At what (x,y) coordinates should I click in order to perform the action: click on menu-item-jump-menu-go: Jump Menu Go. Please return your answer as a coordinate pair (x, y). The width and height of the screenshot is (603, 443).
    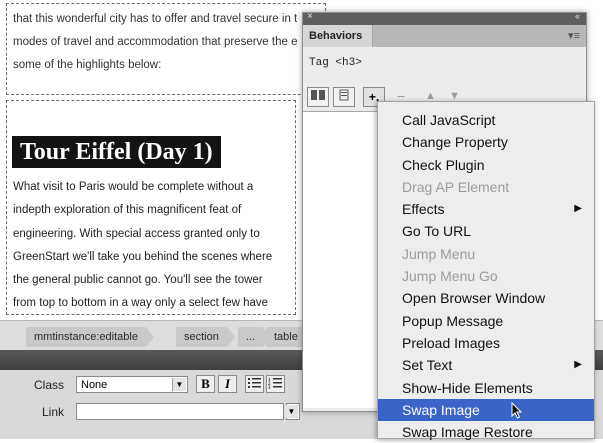
    Looking at the image, I should click on (486, 276).